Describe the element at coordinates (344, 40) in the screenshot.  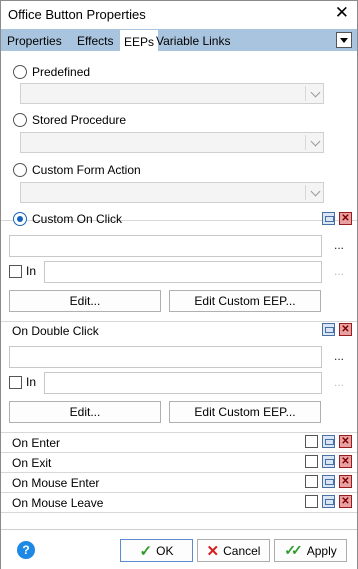
I see `tab-overflow-dropdown-icon` at that location.